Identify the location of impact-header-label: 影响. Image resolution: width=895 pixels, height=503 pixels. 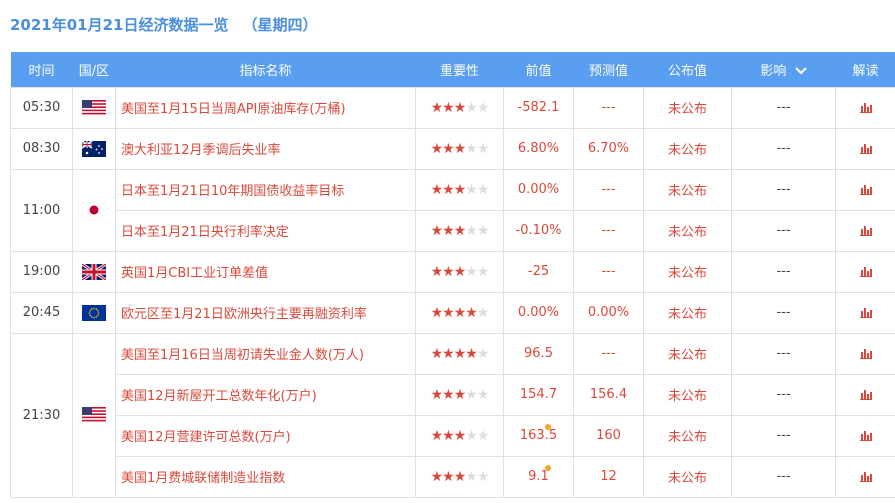
(773, 71).